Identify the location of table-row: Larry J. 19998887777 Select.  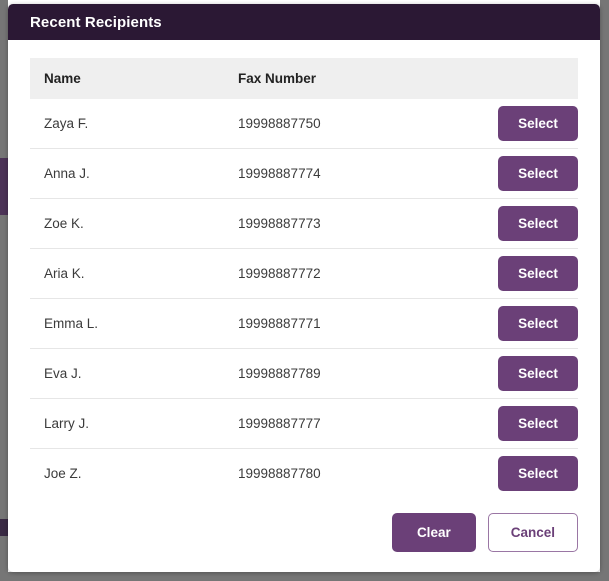
(304, 423).